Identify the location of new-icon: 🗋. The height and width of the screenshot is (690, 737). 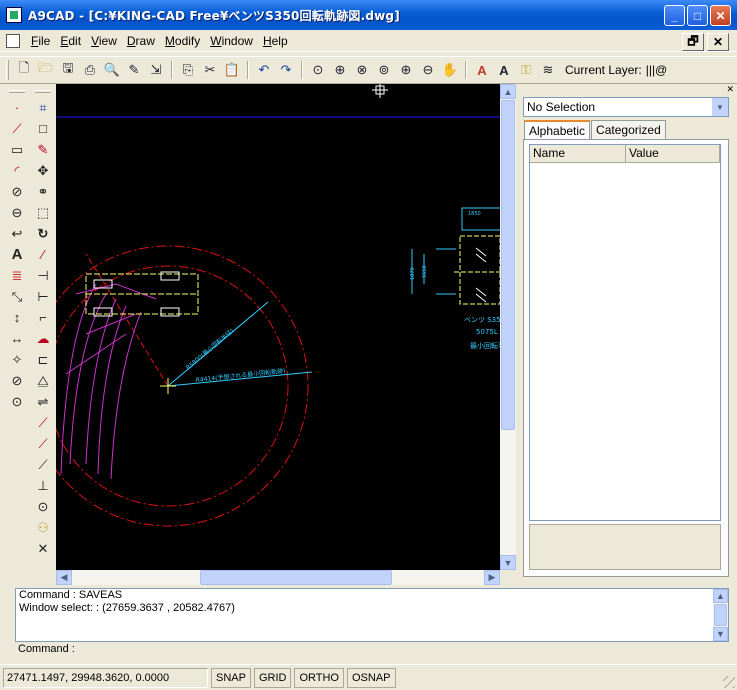
(24, 70).